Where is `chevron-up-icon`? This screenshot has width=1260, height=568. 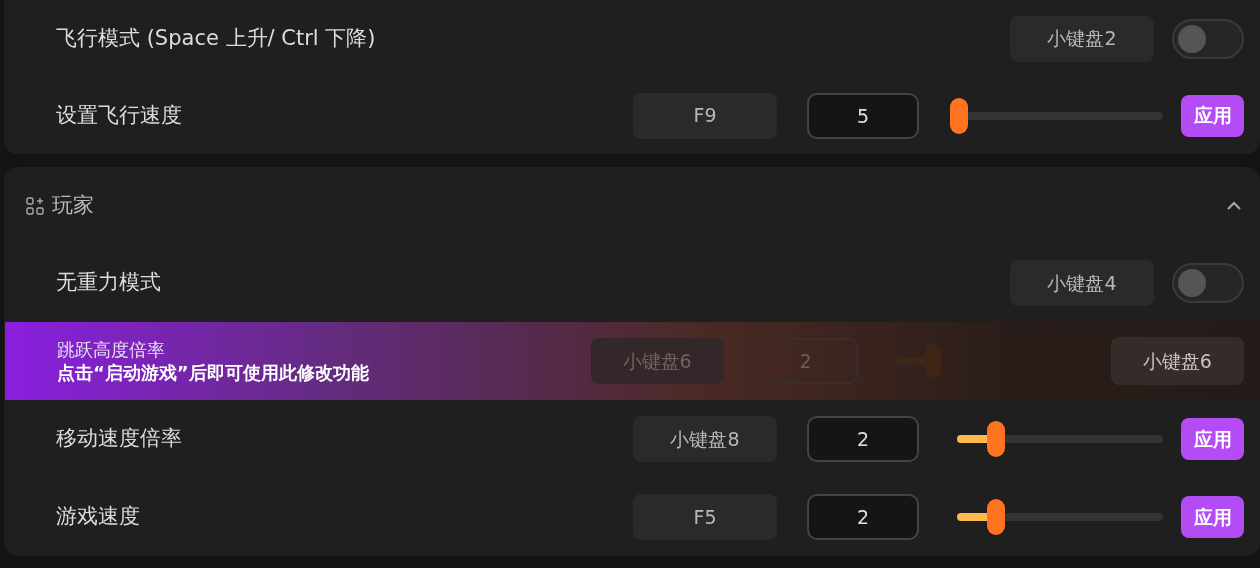 chevron-up-icon is located at coordinates (1234, 205).